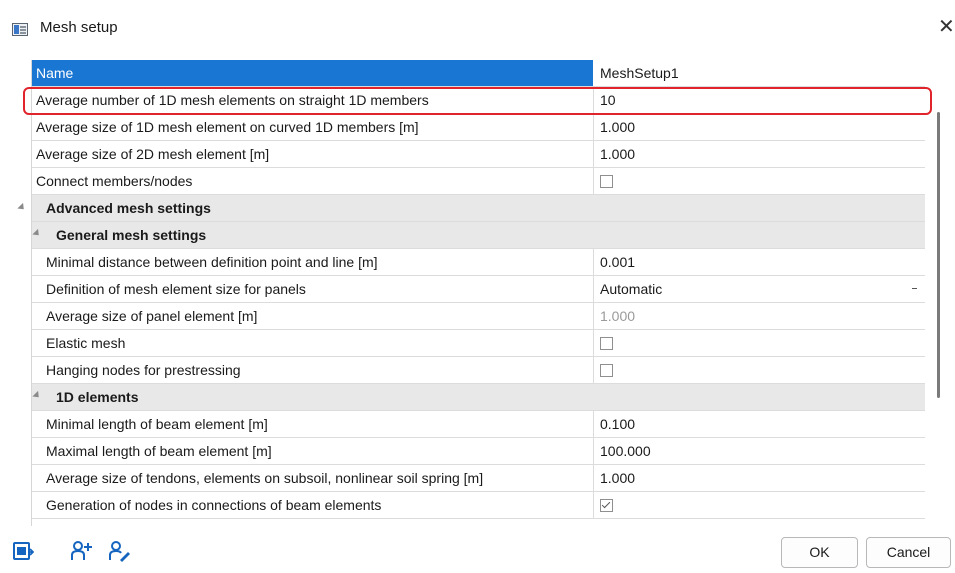 The height and width of the screenshot is (573, 955). I want to click on avg-size-curved-input: 1.000, so click(760, 127).